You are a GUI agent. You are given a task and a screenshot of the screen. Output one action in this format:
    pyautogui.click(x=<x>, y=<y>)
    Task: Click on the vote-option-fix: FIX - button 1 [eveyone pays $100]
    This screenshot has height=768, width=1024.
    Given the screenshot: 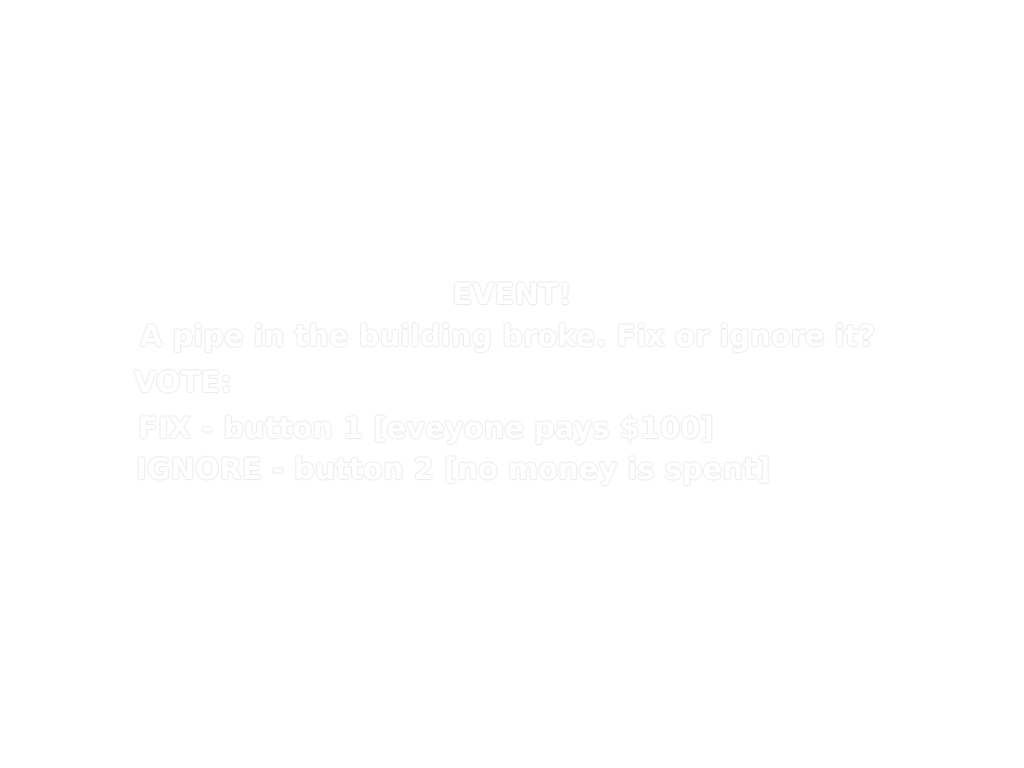 What is the action you would take?
    pyautogui.click(x=426, y=428)
    